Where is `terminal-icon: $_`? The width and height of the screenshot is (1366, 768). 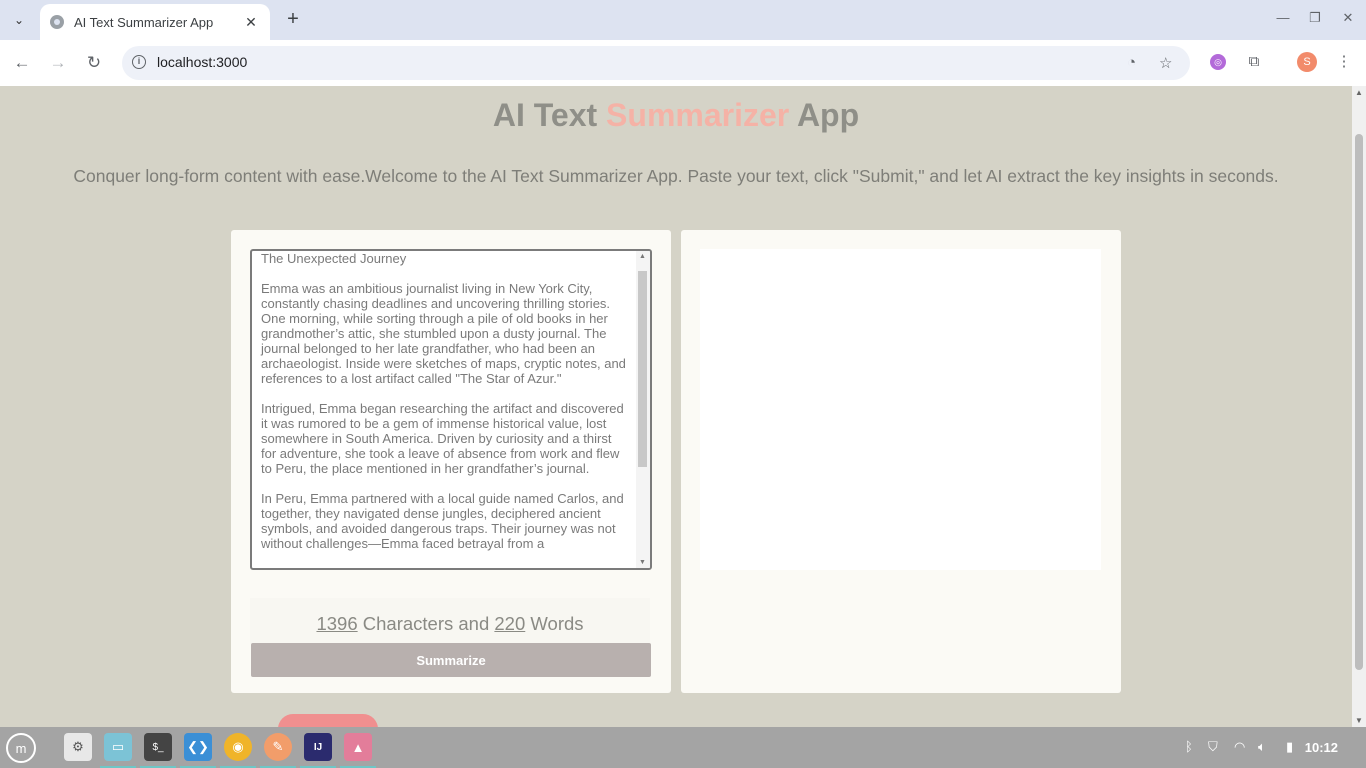 terminal-icon: $_ is located at coordinates (158, 747).